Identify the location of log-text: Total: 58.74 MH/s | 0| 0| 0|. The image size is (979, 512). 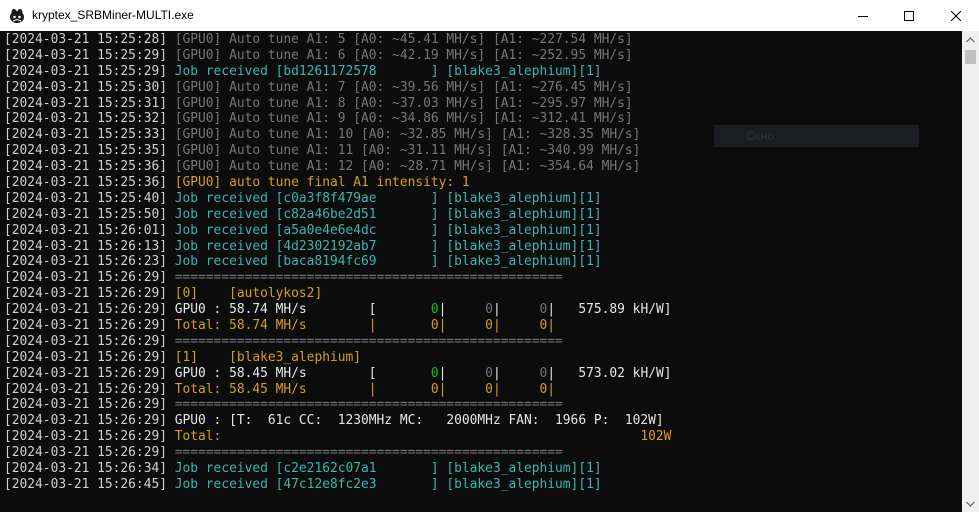
(365, 326).